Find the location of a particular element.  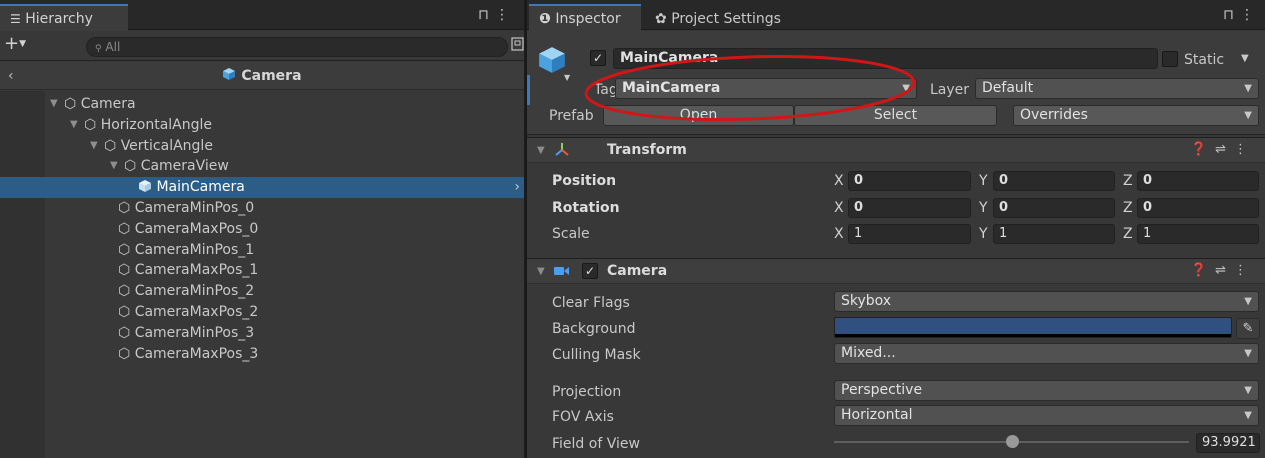

hierarchy-tab-menu: ⊓⋮ is located at coordinates (496, 15).